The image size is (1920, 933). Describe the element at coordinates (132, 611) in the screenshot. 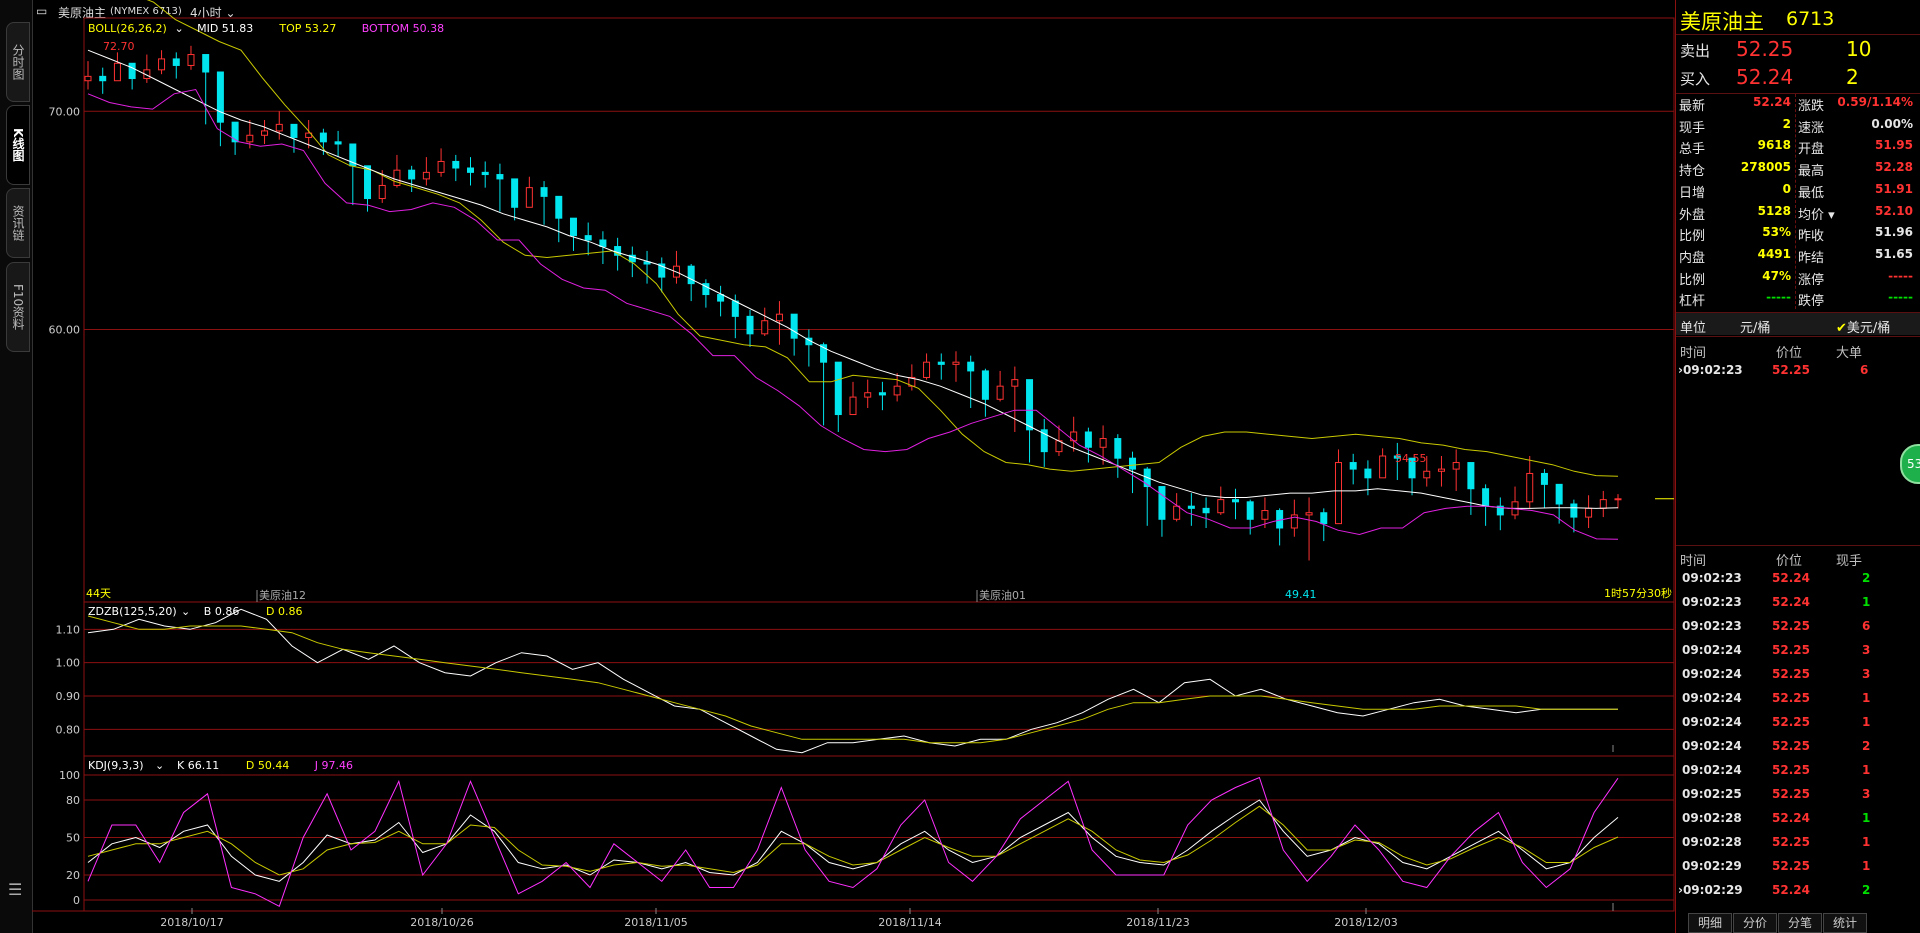

I see `legend-entry: ZDZB(125,5,20)` at that location.